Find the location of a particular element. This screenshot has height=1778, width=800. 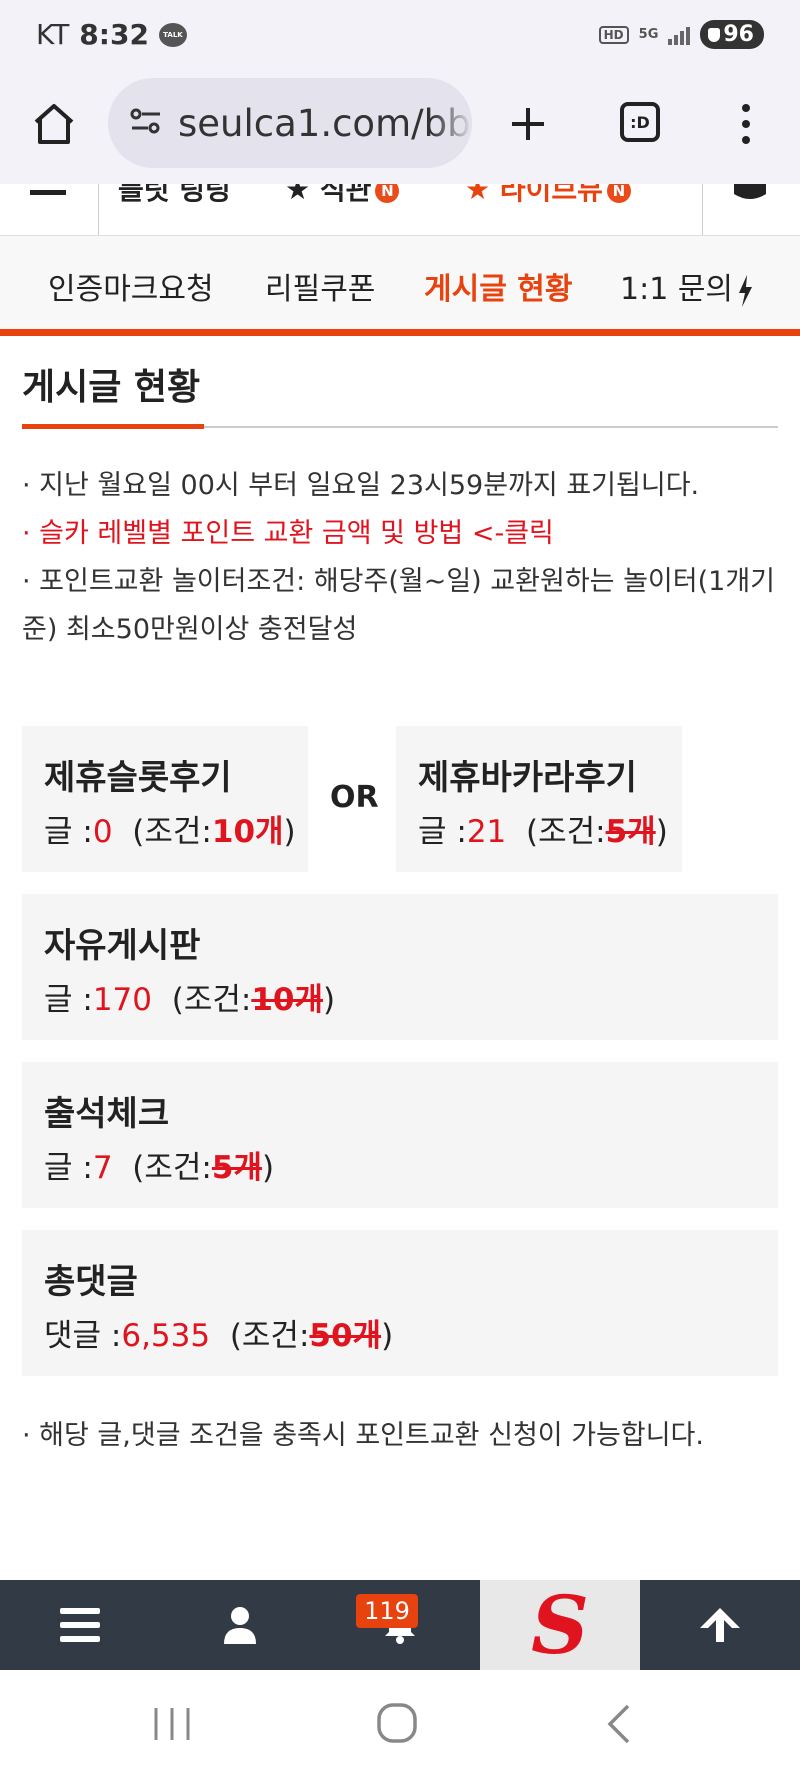

stat-card-total-comments: 총댓글 댓글 :6,535 (조건:50개) is located at coordinates (400, 1303).